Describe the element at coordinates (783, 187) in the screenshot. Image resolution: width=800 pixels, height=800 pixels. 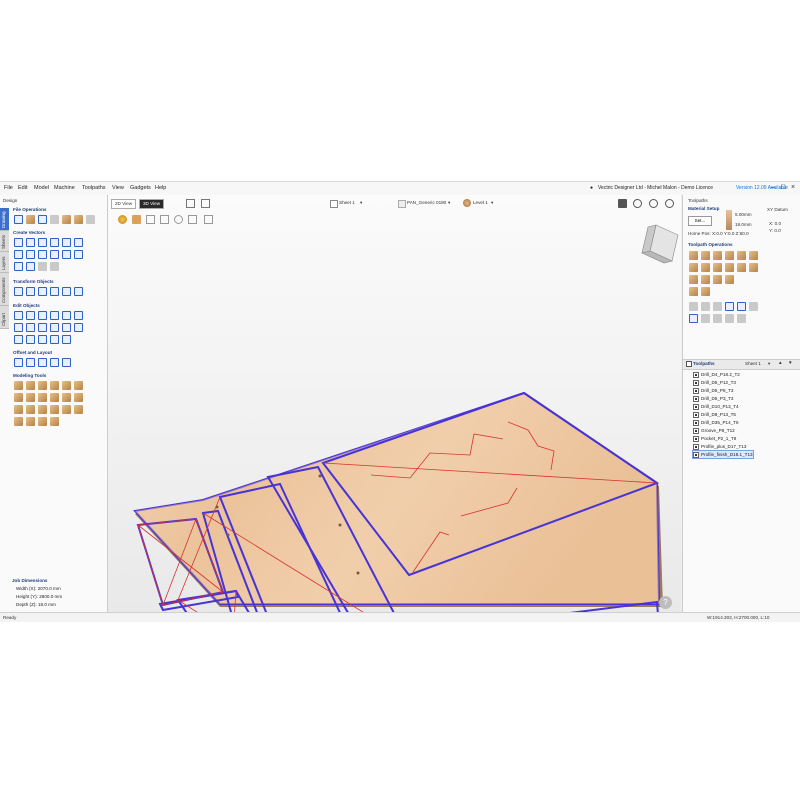
I see `maximize-button: □` at that location.